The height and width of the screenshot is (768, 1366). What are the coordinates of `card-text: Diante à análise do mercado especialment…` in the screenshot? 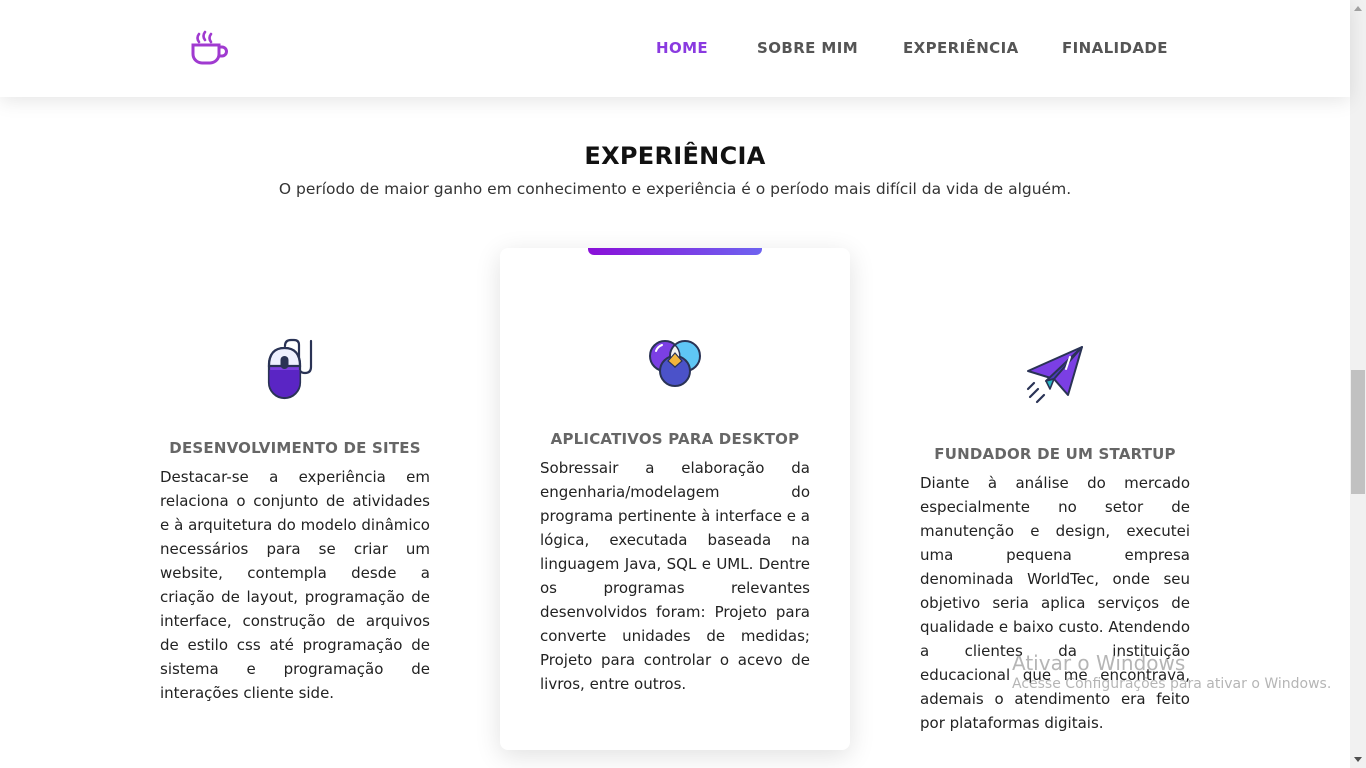 It's located at (1055, 603).